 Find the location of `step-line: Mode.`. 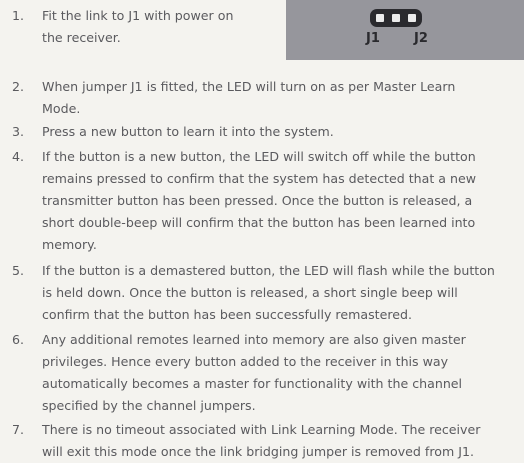

step-line: Mode. is located at coordinates (61, 108).